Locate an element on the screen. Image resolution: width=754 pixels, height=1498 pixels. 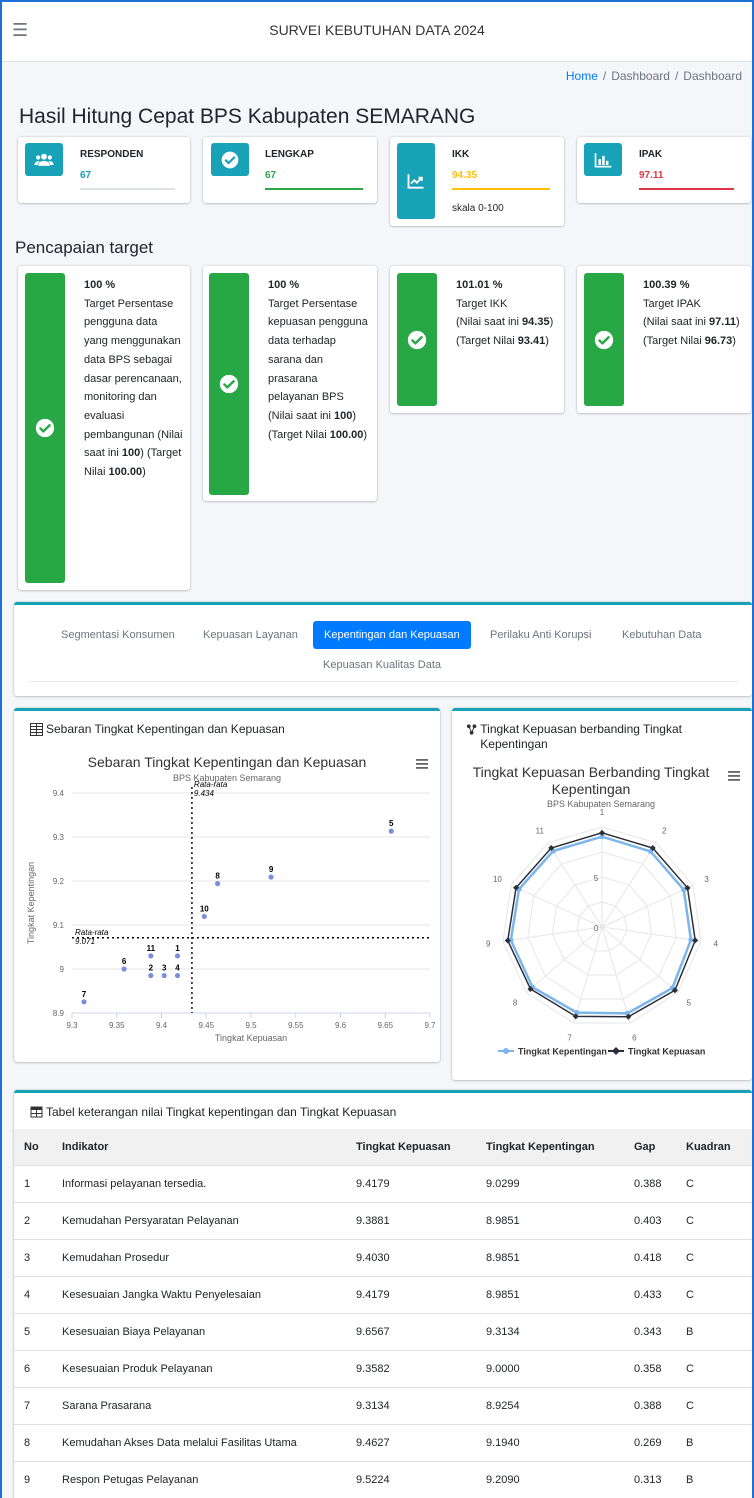
chart-title: Sebaran Tingkat Kepentingan dan Kepuasan is located at coordinates (227, 762).